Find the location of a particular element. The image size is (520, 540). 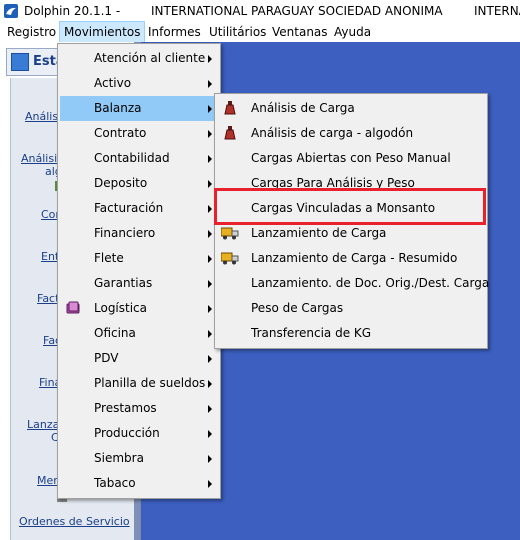

company-name-truncated: INTERNA is located at coordinates (497, 11).